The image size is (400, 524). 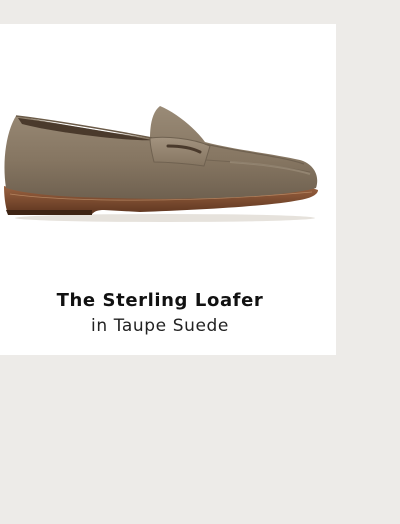 I want to click on product-variant: in Taupe Suede, so click(x=160, y=326).